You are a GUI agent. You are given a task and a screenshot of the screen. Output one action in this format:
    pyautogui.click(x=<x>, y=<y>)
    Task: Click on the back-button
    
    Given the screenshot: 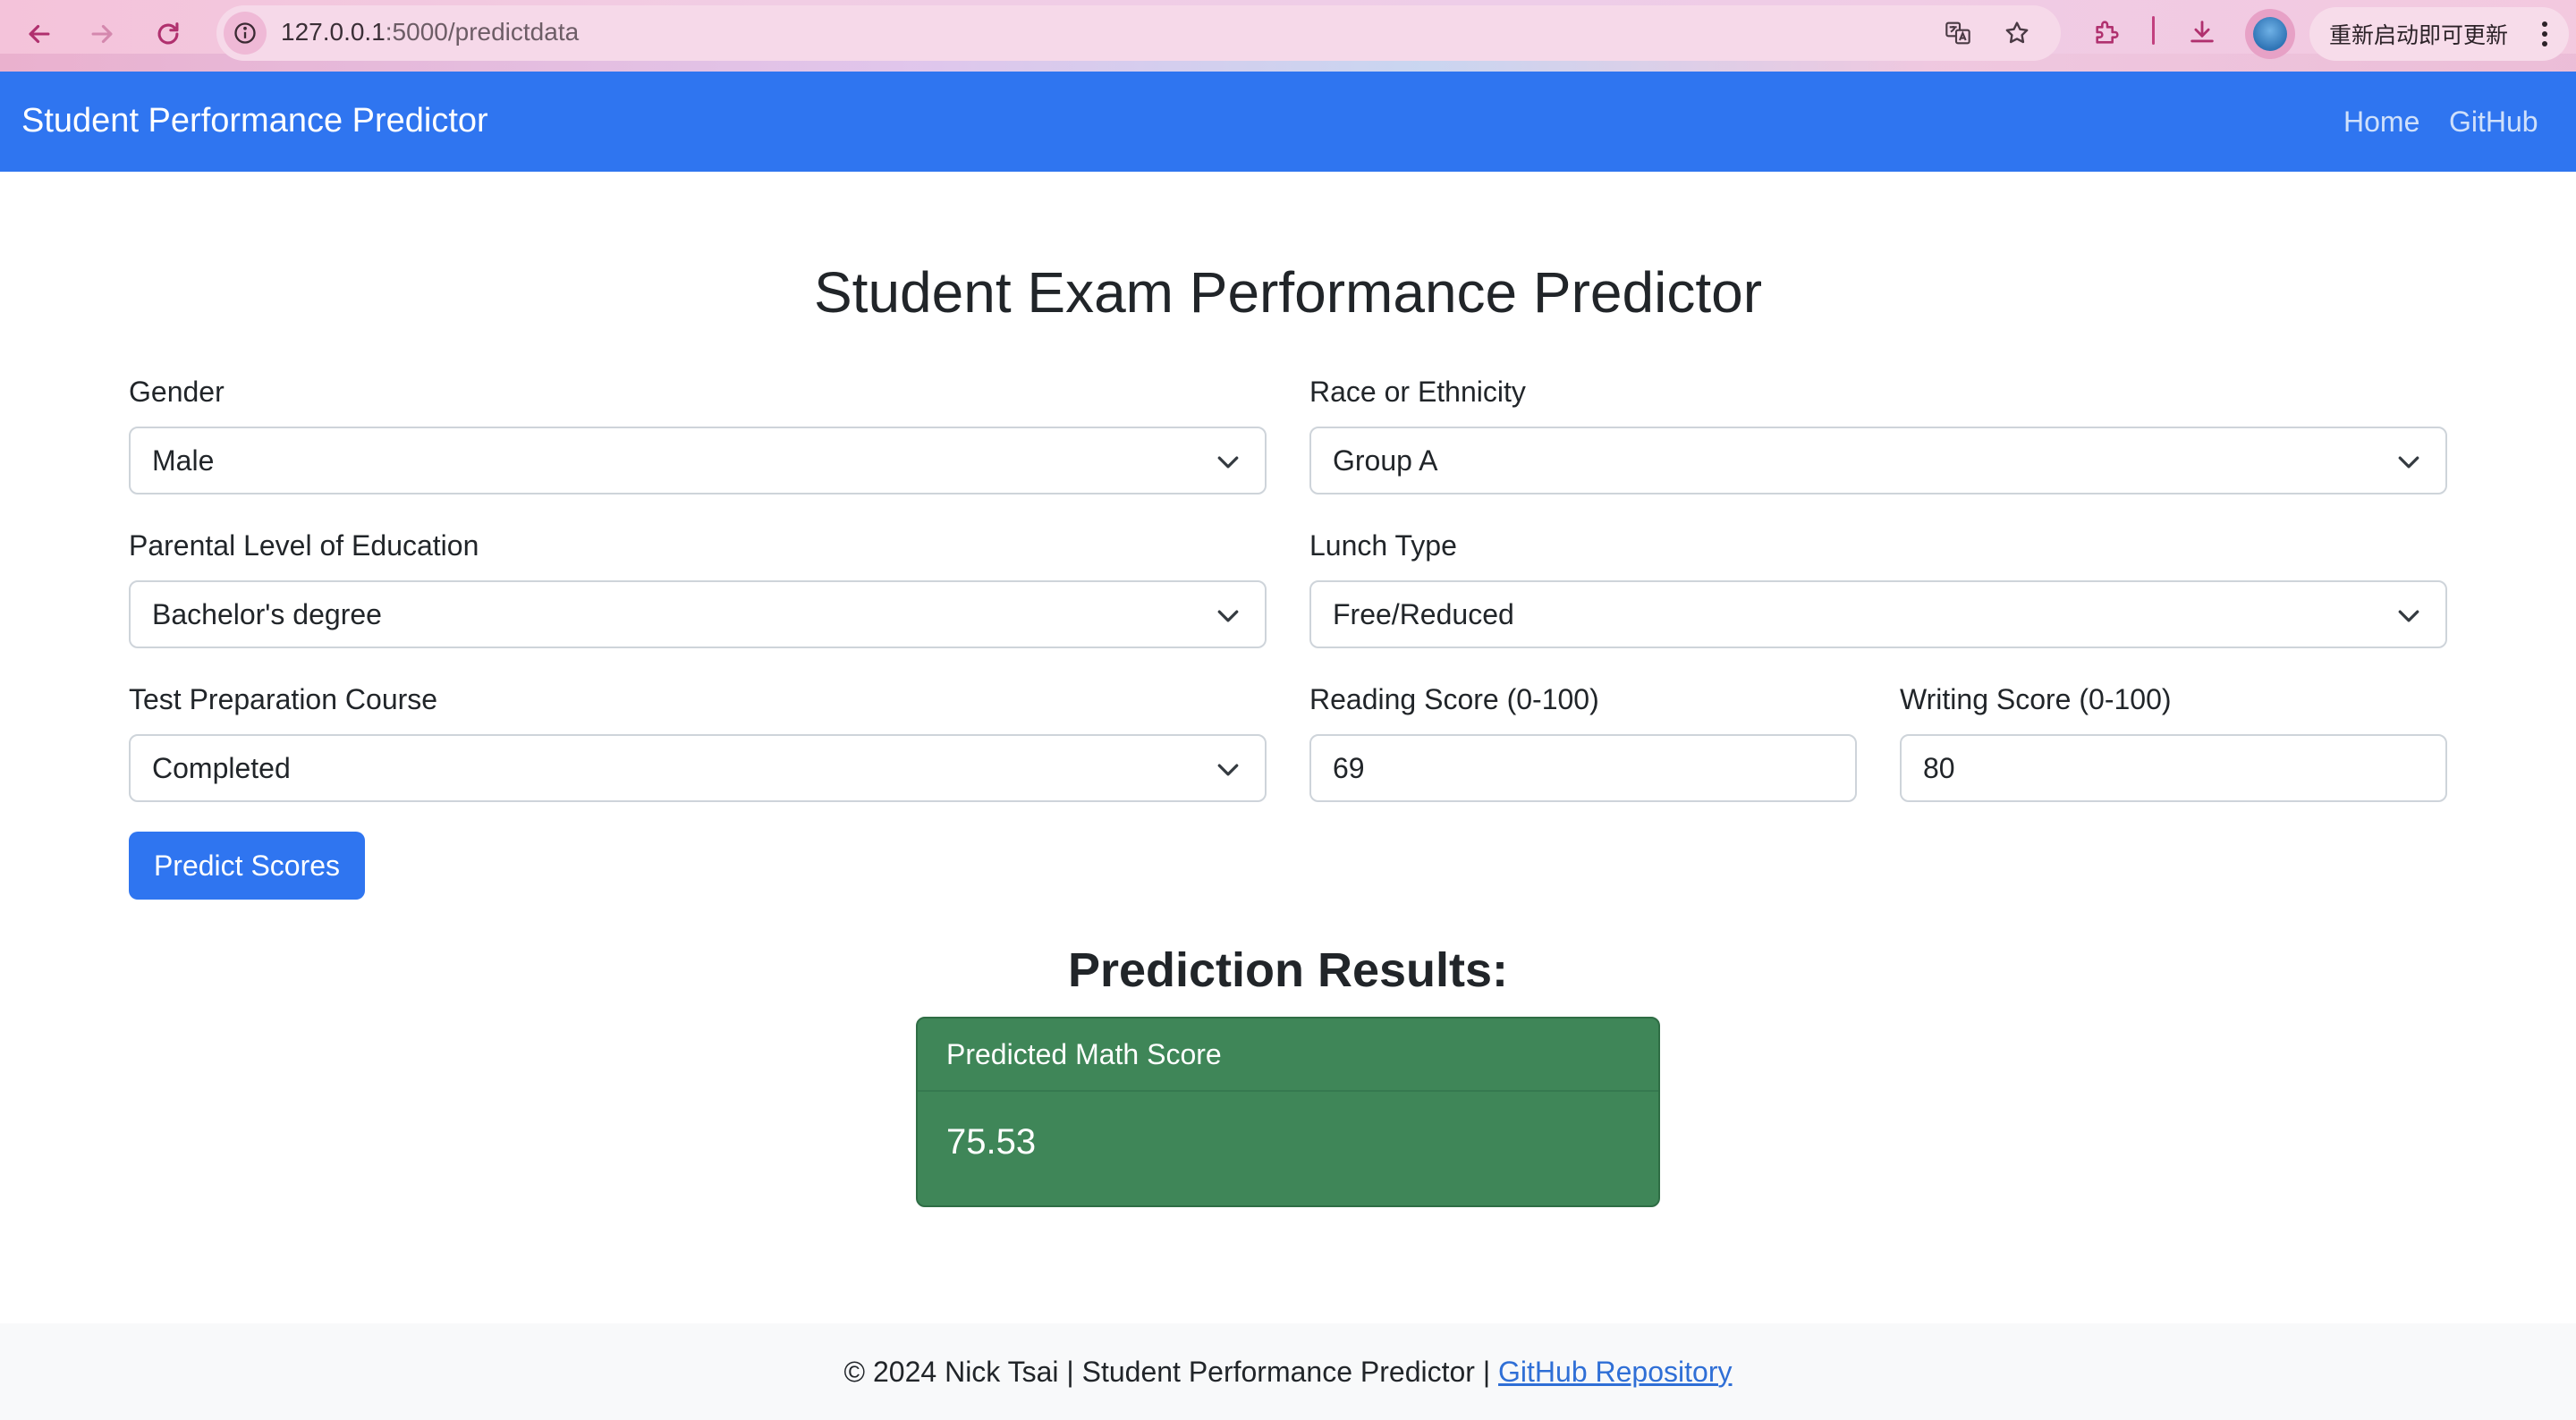 What is the action you would take?
    pyautogui.click(x=39, y=34)
    